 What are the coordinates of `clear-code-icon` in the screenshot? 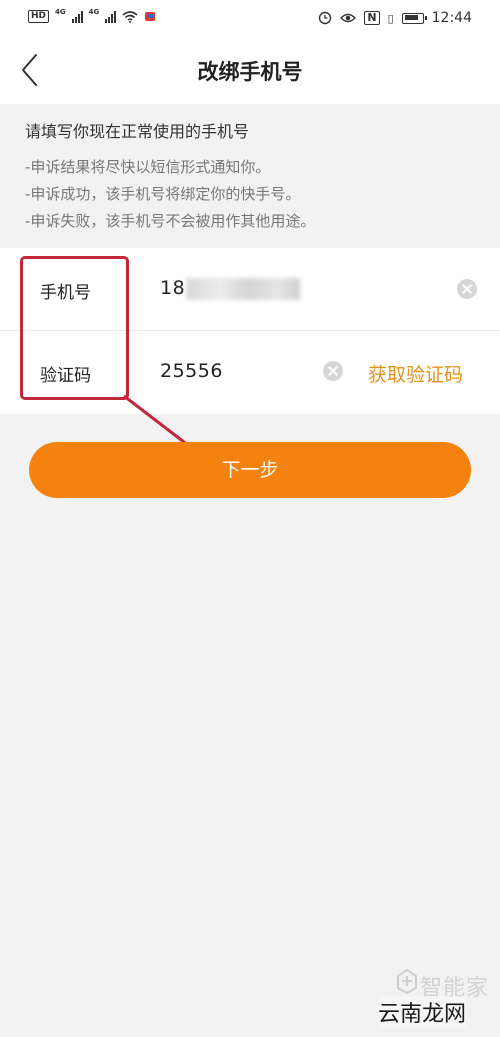 It's located at (333, 371).